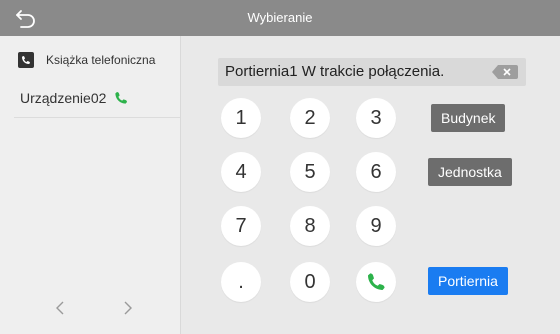  Describe the element at coordinates (241, 172) in the screenshot. I see `key-4: 4` at that location.